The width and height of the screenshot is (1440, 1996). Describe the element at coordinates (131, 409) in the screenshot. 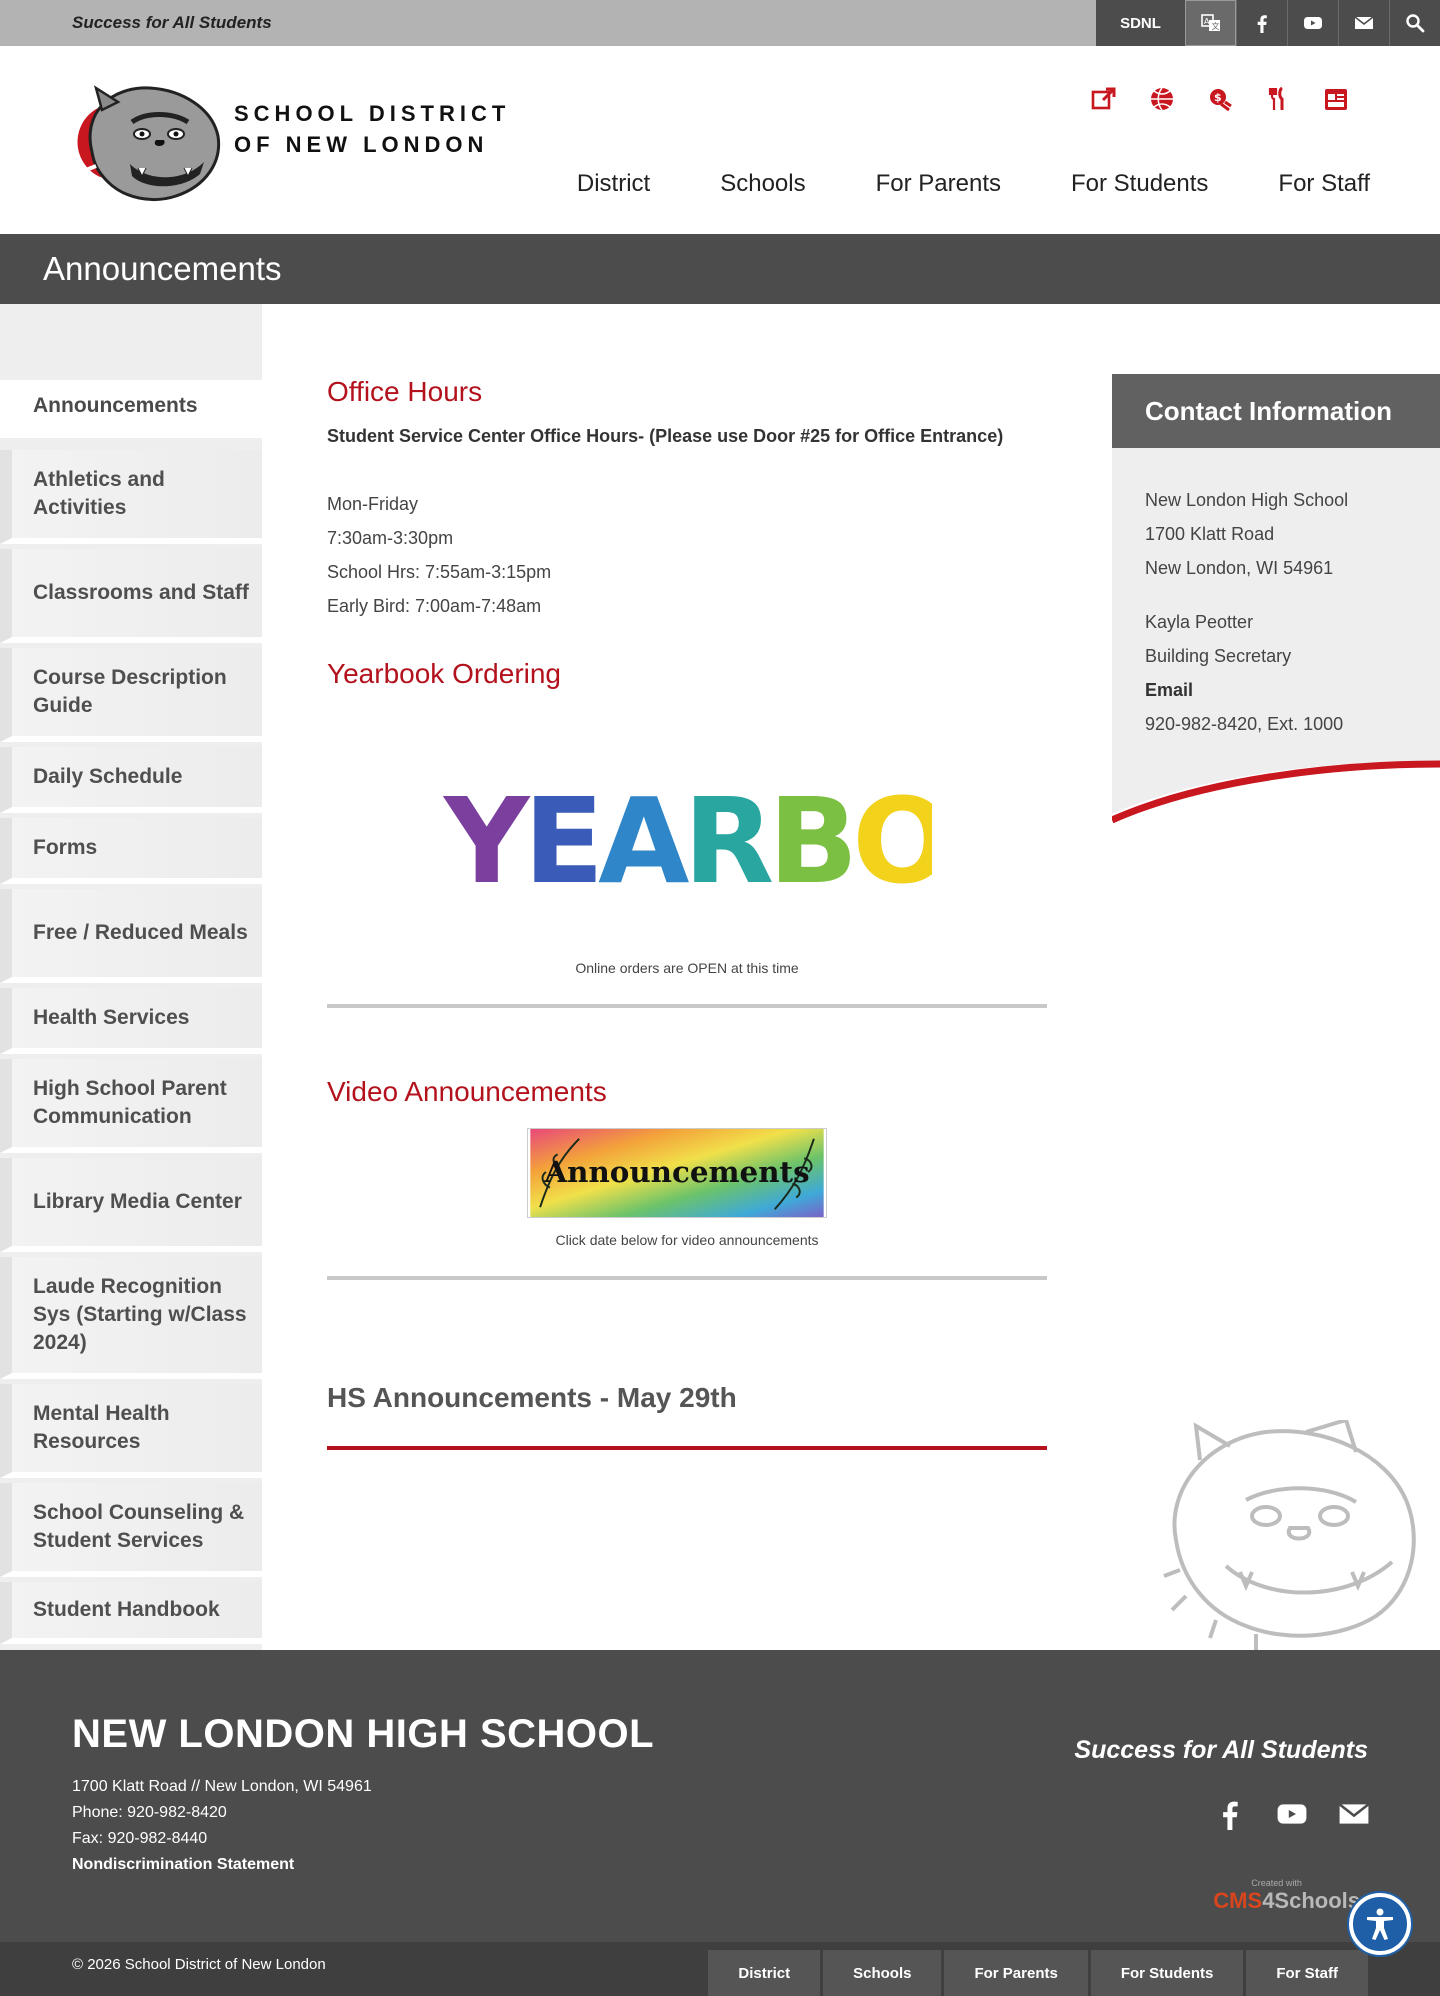

I see `sidebar-item-announcements: Announcements` at that location.